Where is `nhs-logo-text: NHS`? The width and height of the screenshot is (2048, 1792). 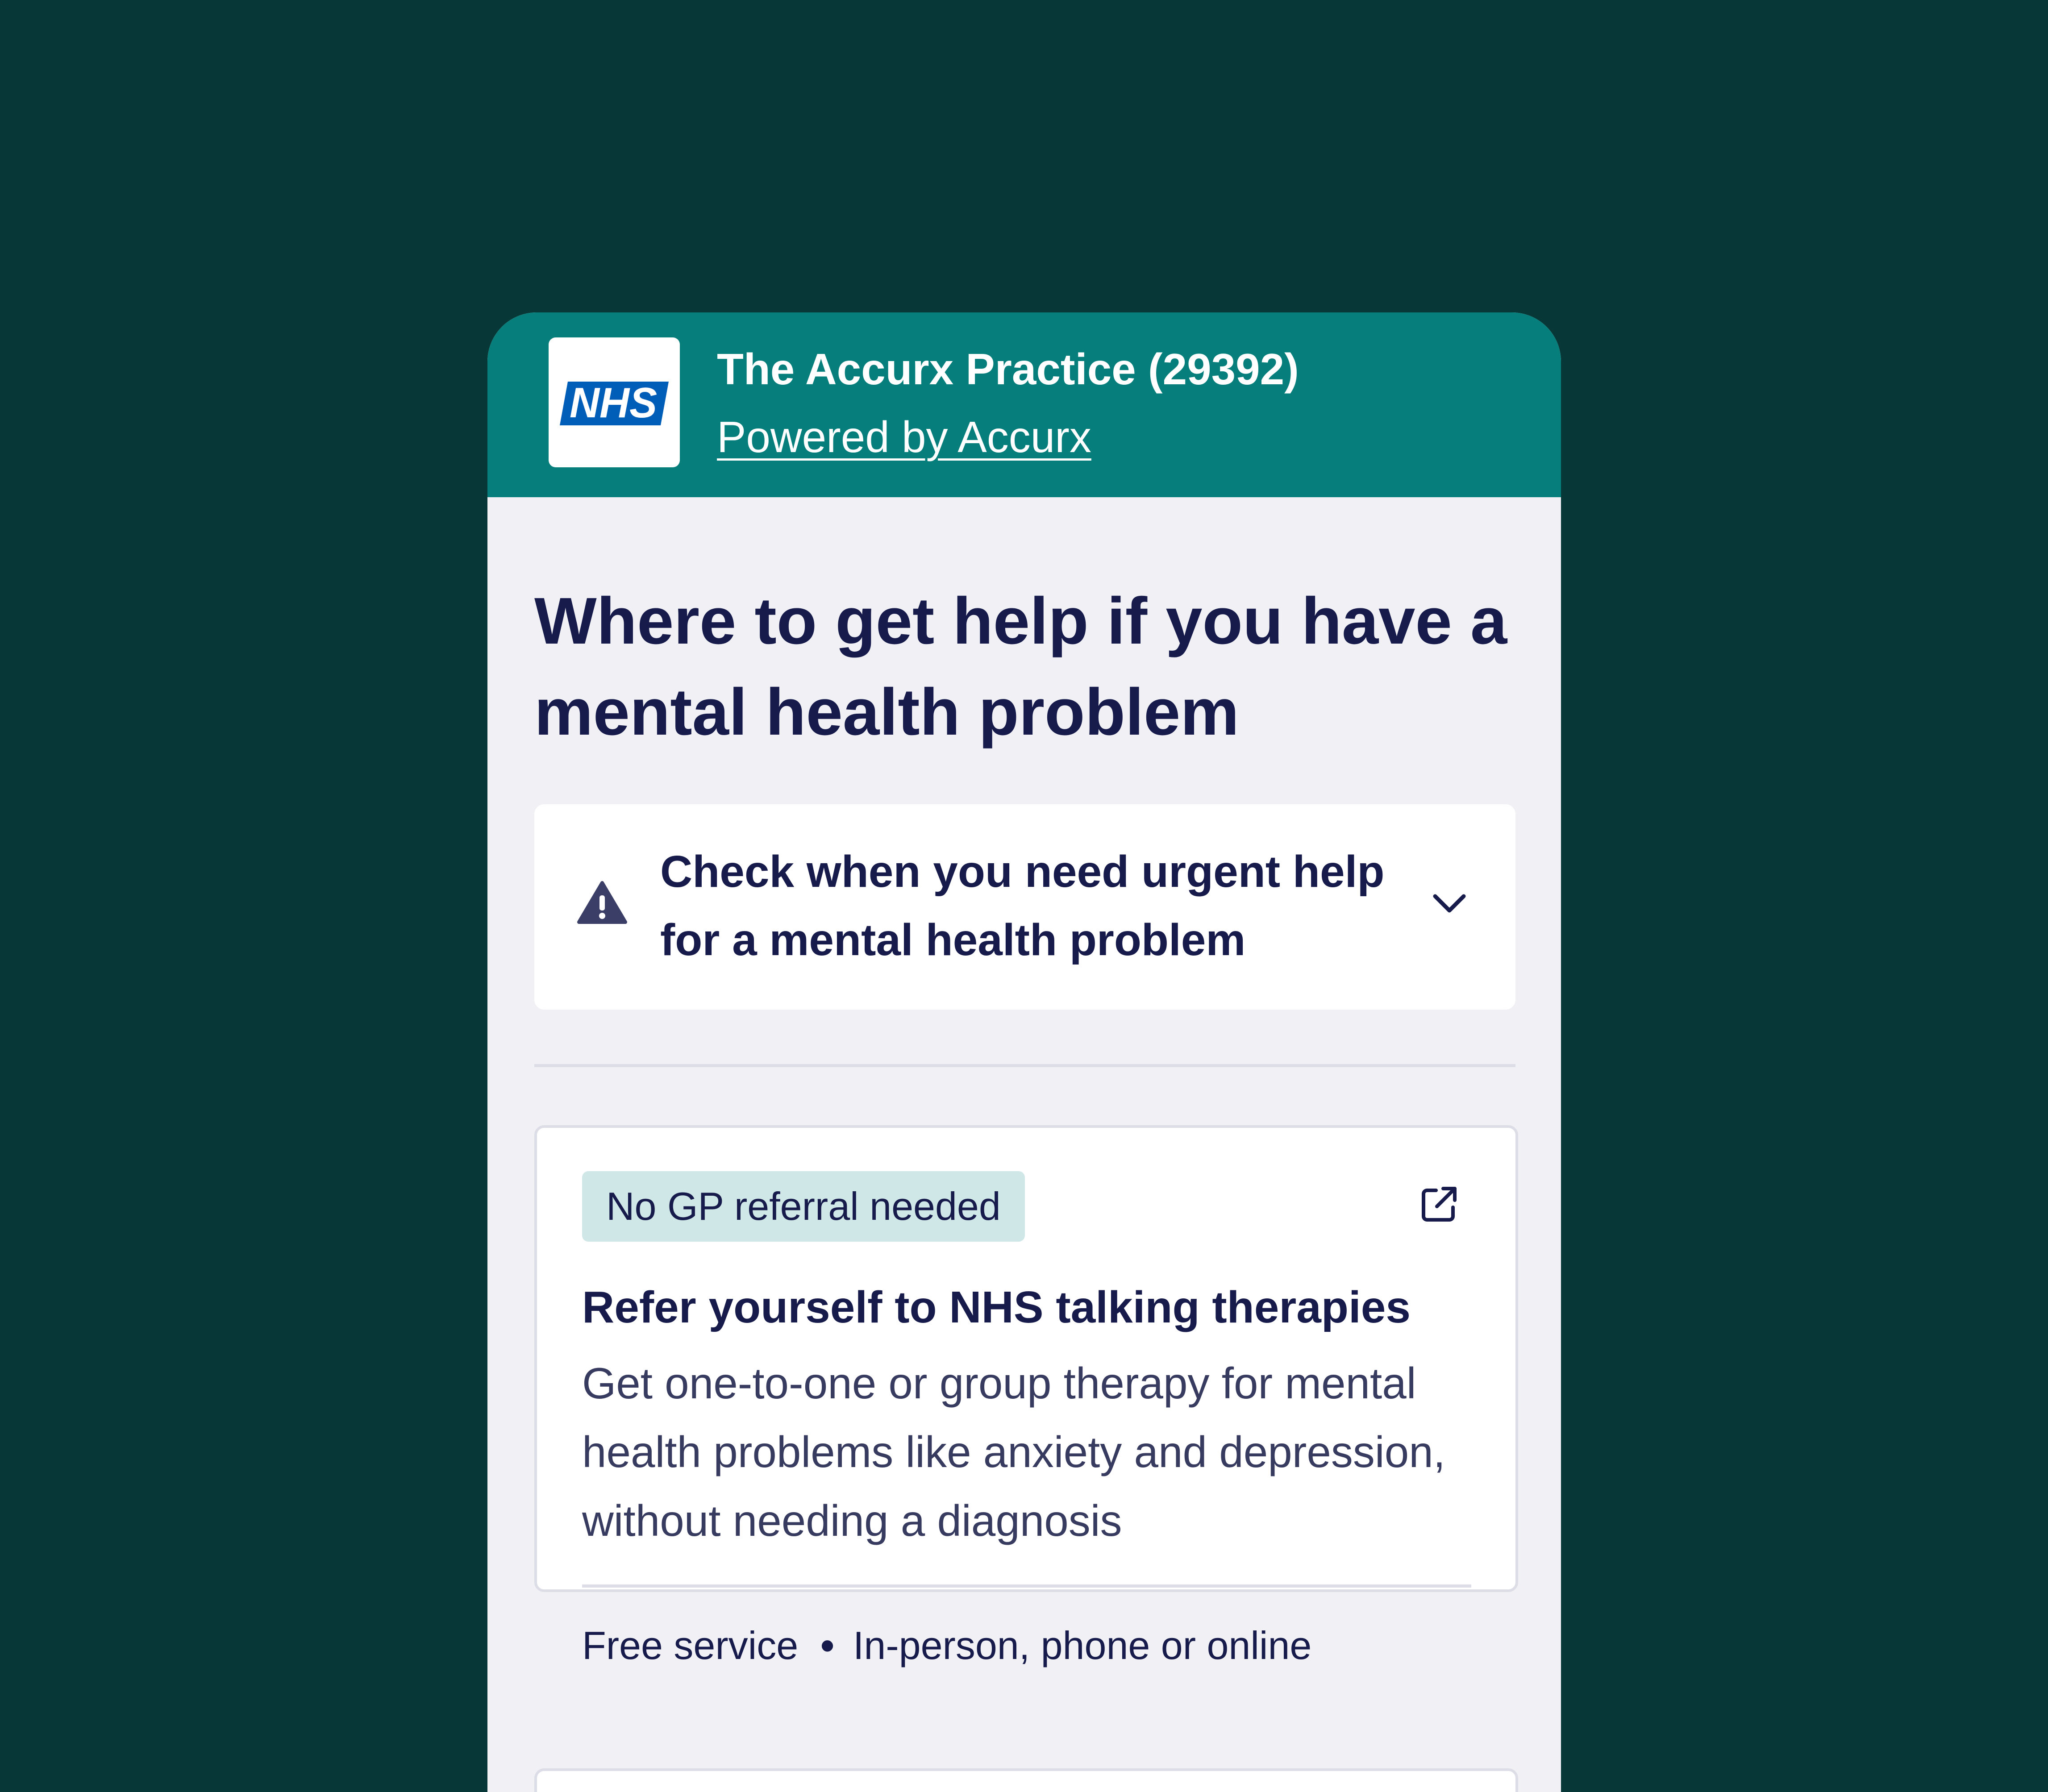
nhs-logo-text: NHS is located at coordinates (613, 403).